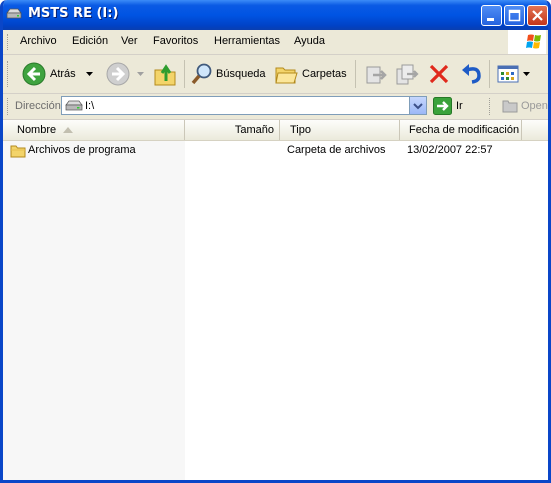 The width and height of the screenshot is (551, 483). What do you see at coordinates (118, 74) in the screenshot?
I see `forward-arrow-icon` at bounding box center [118, 74].